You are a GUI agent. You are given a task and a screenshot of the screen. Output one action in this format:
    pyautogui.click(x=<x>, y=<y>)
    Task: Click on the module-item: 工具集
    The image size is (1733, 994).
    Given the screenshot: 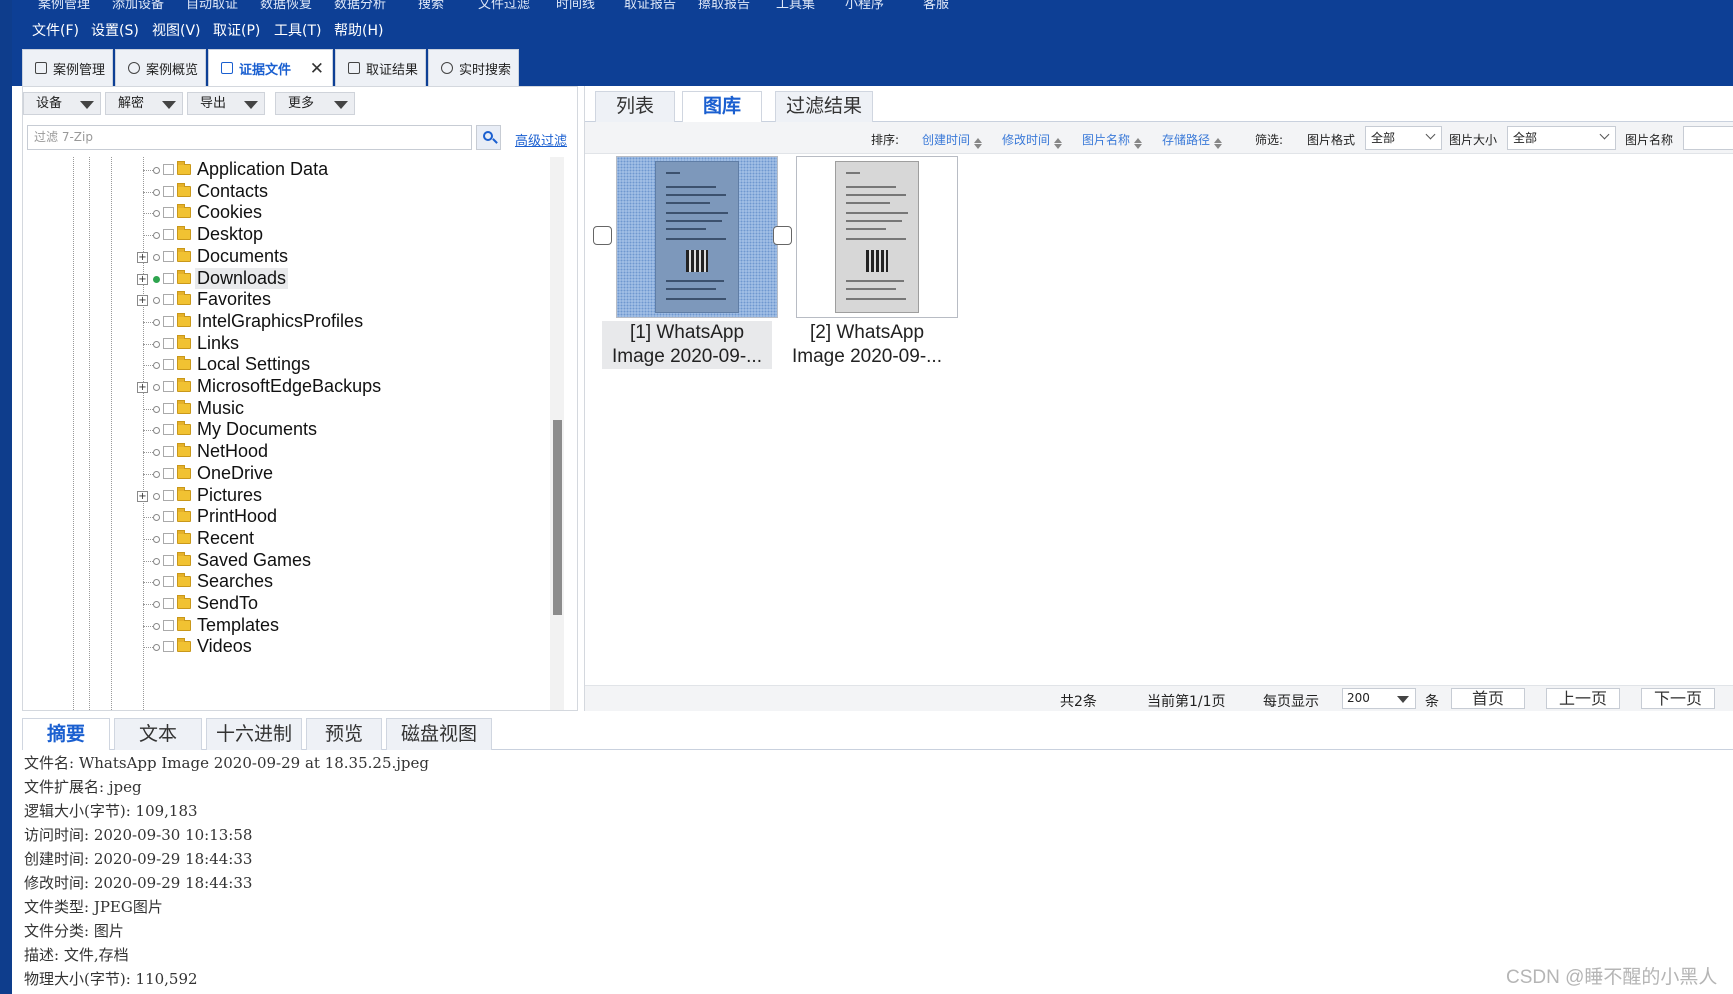 What is the action you would take?
    pyautogui.click(x=795, y=6)
    